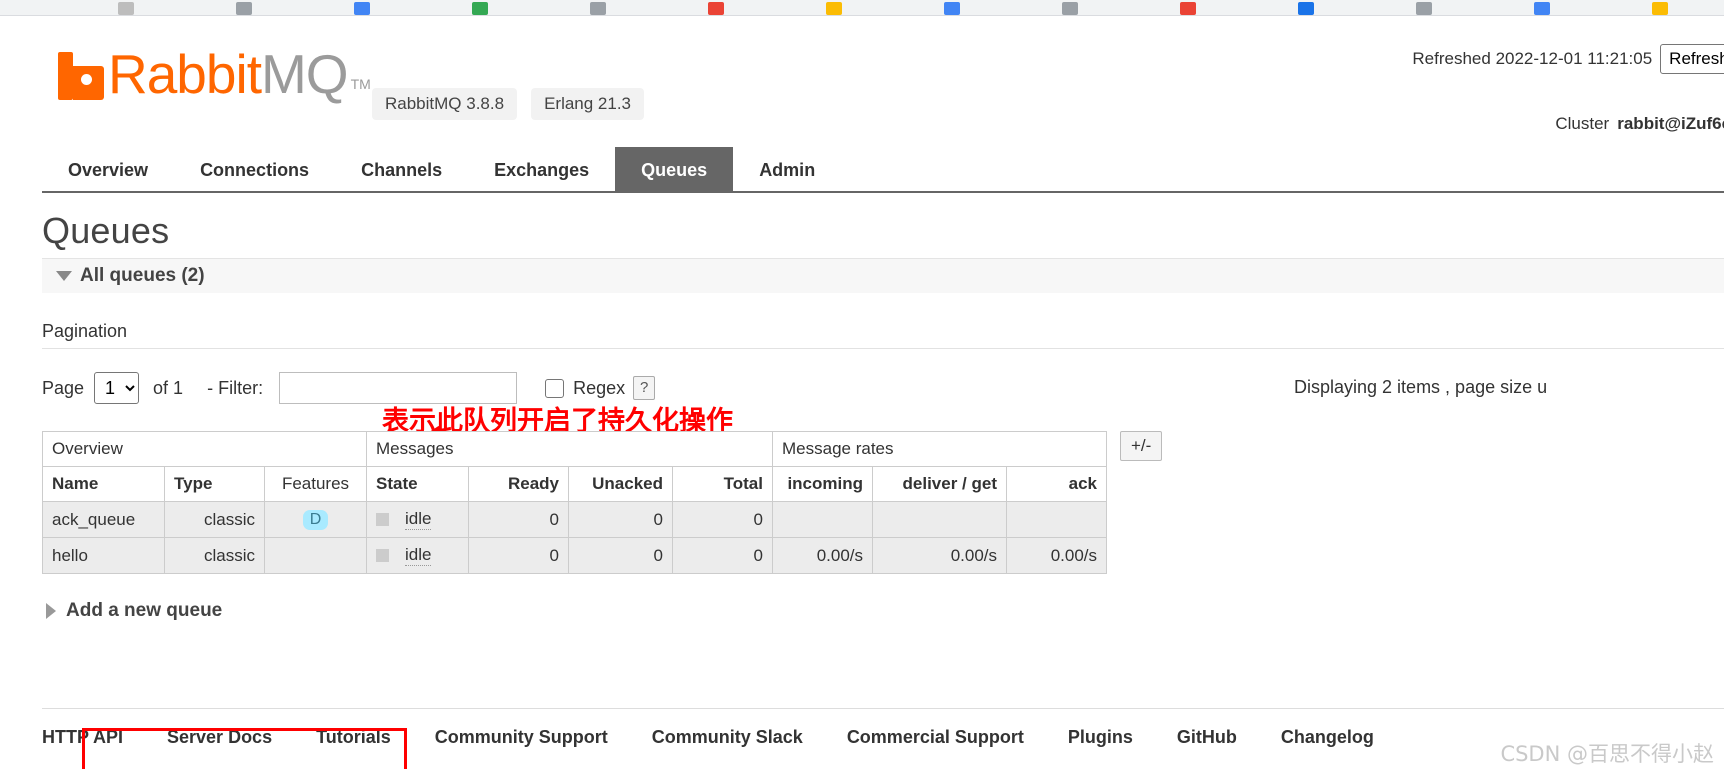  I want to click on state-color-square, so click(382, 519).